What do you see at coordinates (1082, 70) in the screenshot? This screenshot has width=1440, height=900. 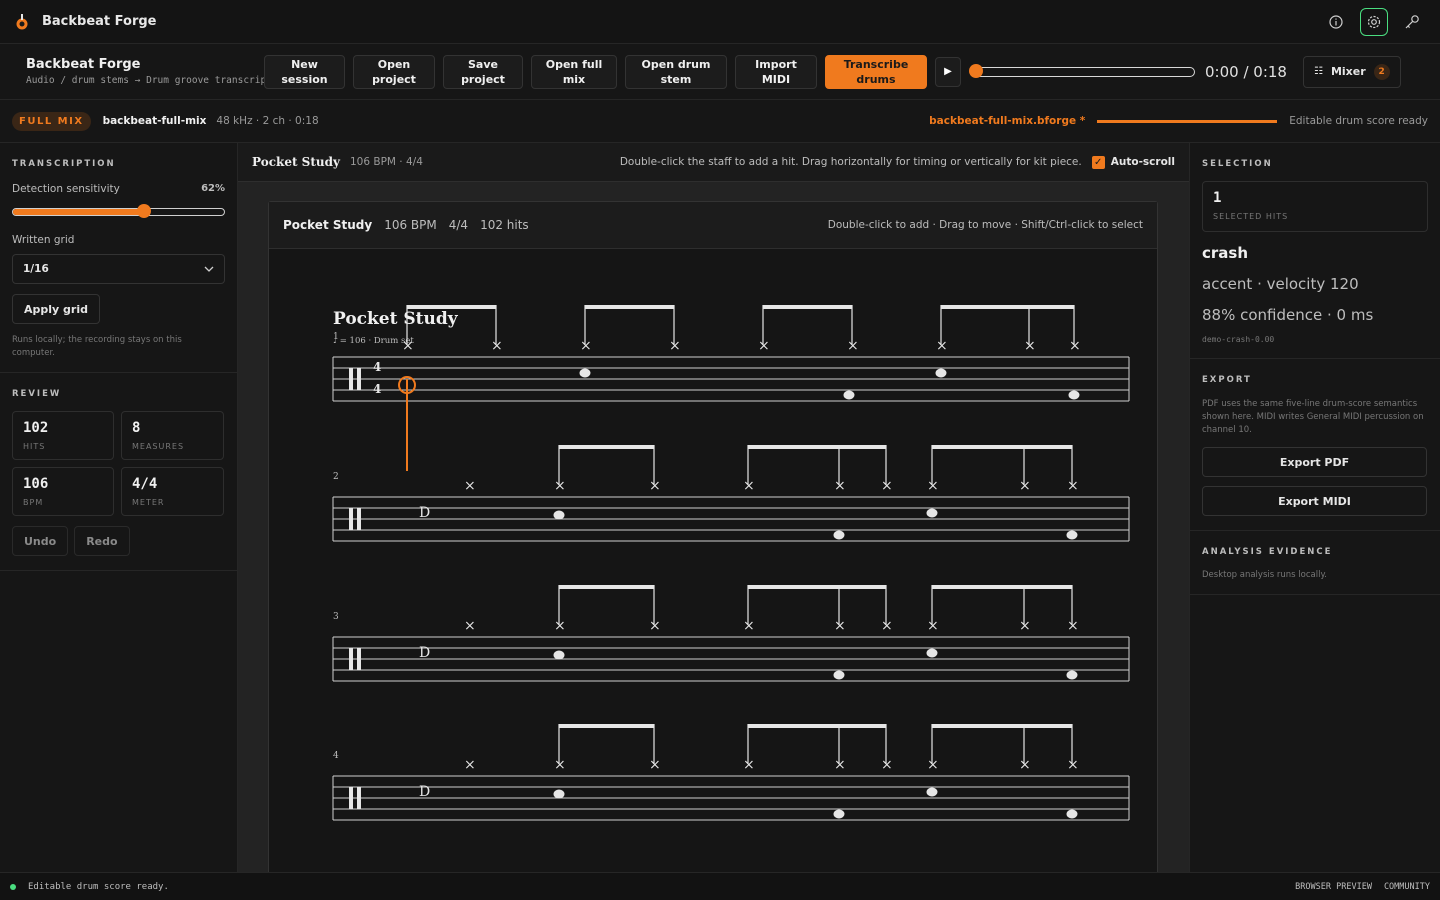 I see `playback-scrubber` at bounding box center [1082, 70].